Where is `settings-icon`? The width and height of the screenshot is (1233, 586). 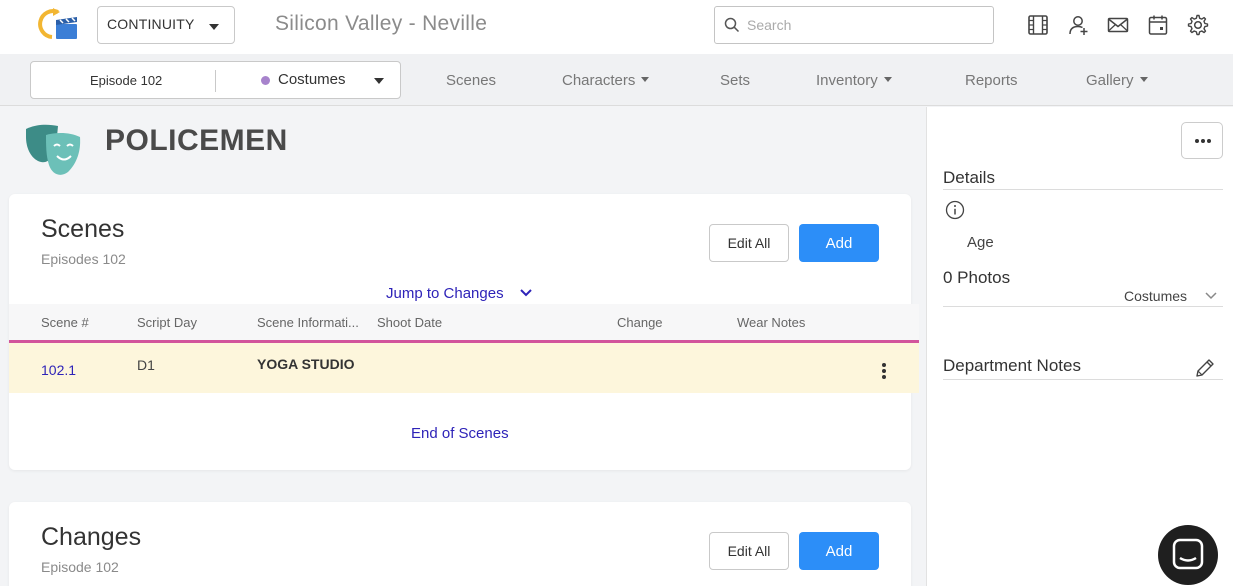 settings-icon is located at coordinates (1198, 25).